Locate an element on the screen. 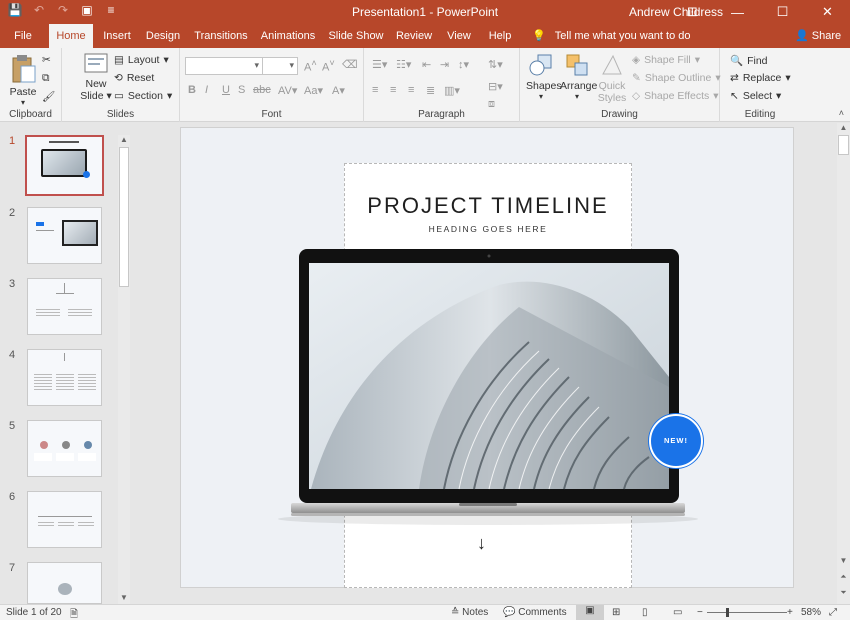 The width and height of the screenshot is (850, 620). tab-transitions: Transitions is located at coordinates (221, 36).